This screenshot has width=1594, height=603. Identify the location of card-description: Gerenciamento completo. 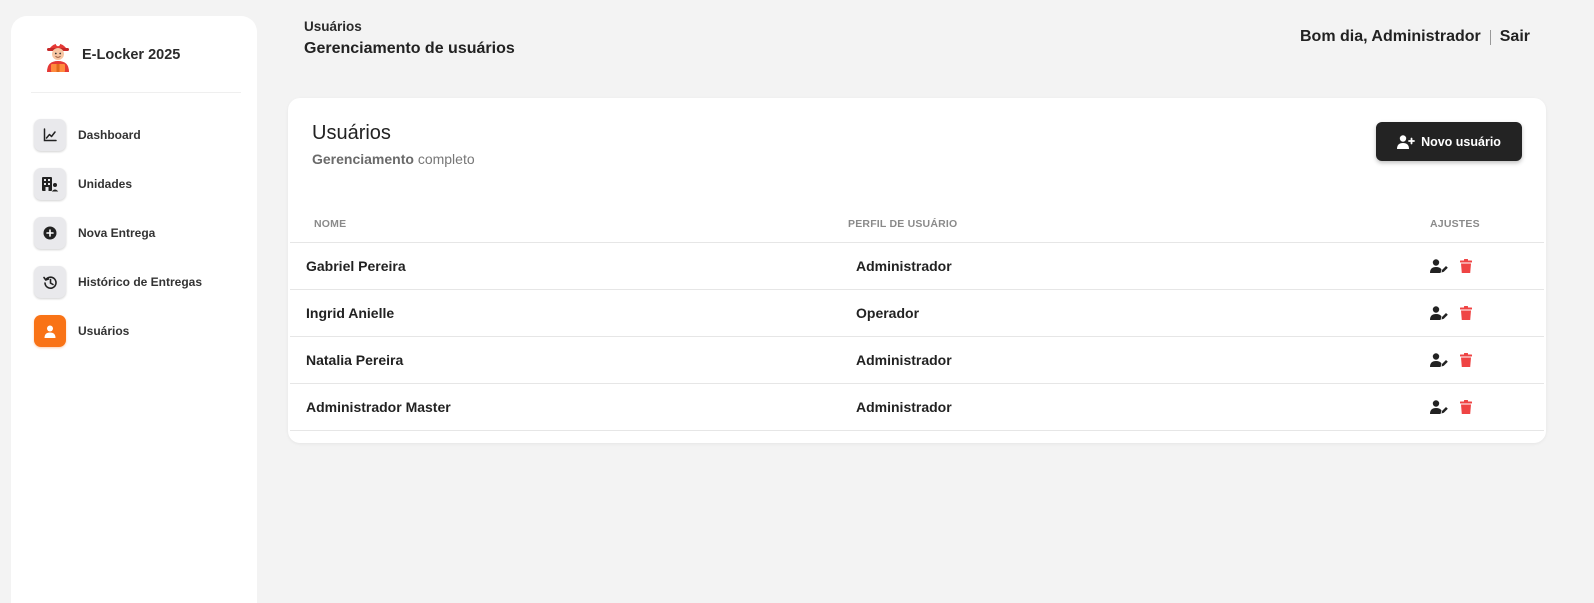
(393, 159).